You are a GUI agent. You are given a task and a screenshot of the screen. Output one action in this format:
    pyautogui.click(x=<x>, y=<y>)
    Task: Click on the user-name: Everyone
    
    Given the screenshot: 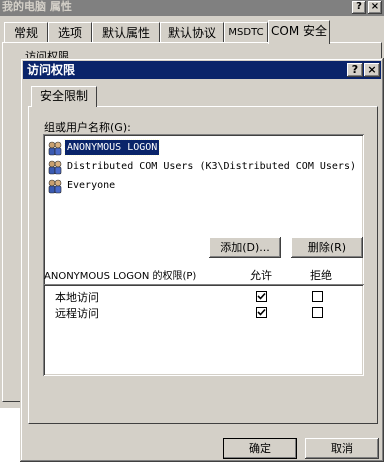 What is the action you would take?
    pyautogui.click(x=91, y=185)
    